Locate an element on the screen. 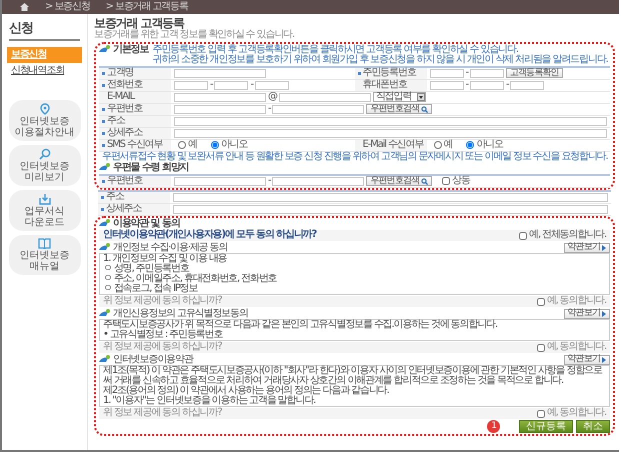 Image resolution: width=621 pixels, height=454 pixels. sidebar-item: 신청내역조회 is located at coordinates (44, 71).